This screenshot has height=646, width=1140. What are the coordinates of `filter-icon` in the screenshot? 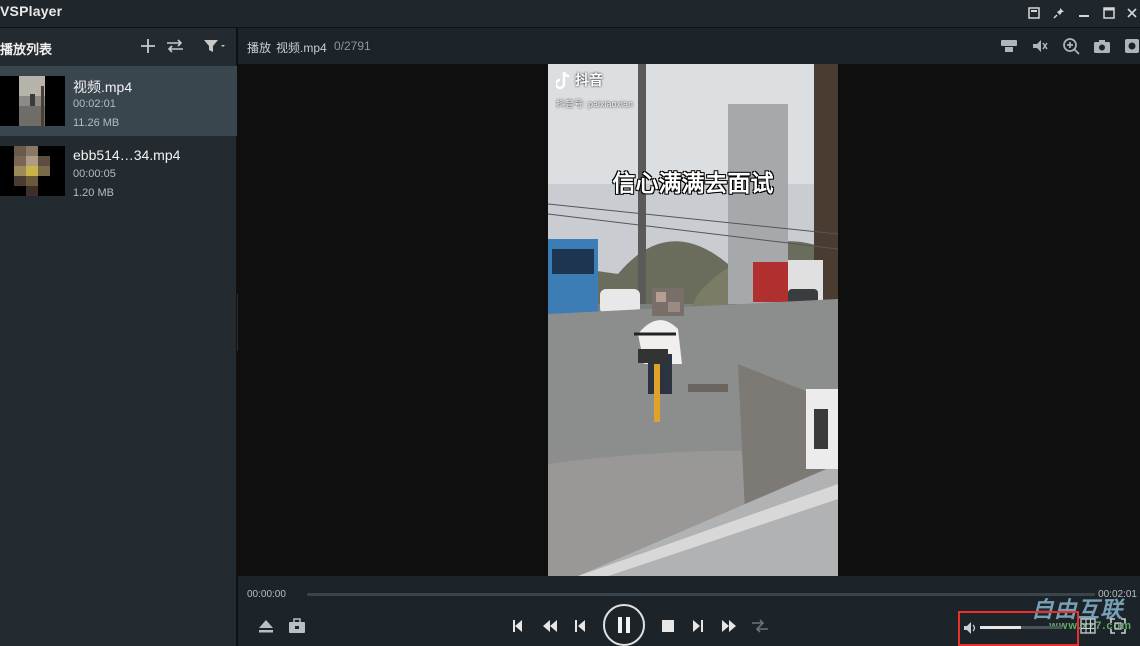 It's located at (214, 46).